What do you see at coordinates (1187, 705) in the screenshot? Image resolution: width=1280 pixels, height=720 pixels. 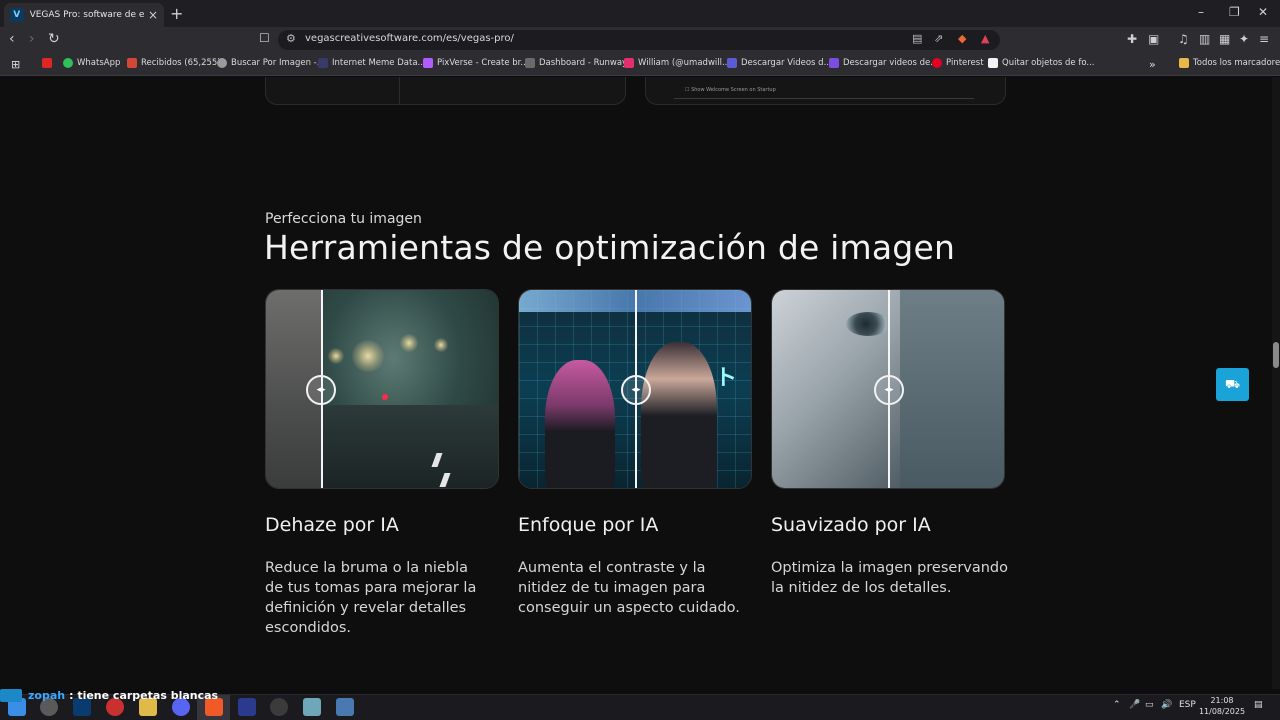 I see `language-indicator: ESP` at bounding box center [1187, 705].